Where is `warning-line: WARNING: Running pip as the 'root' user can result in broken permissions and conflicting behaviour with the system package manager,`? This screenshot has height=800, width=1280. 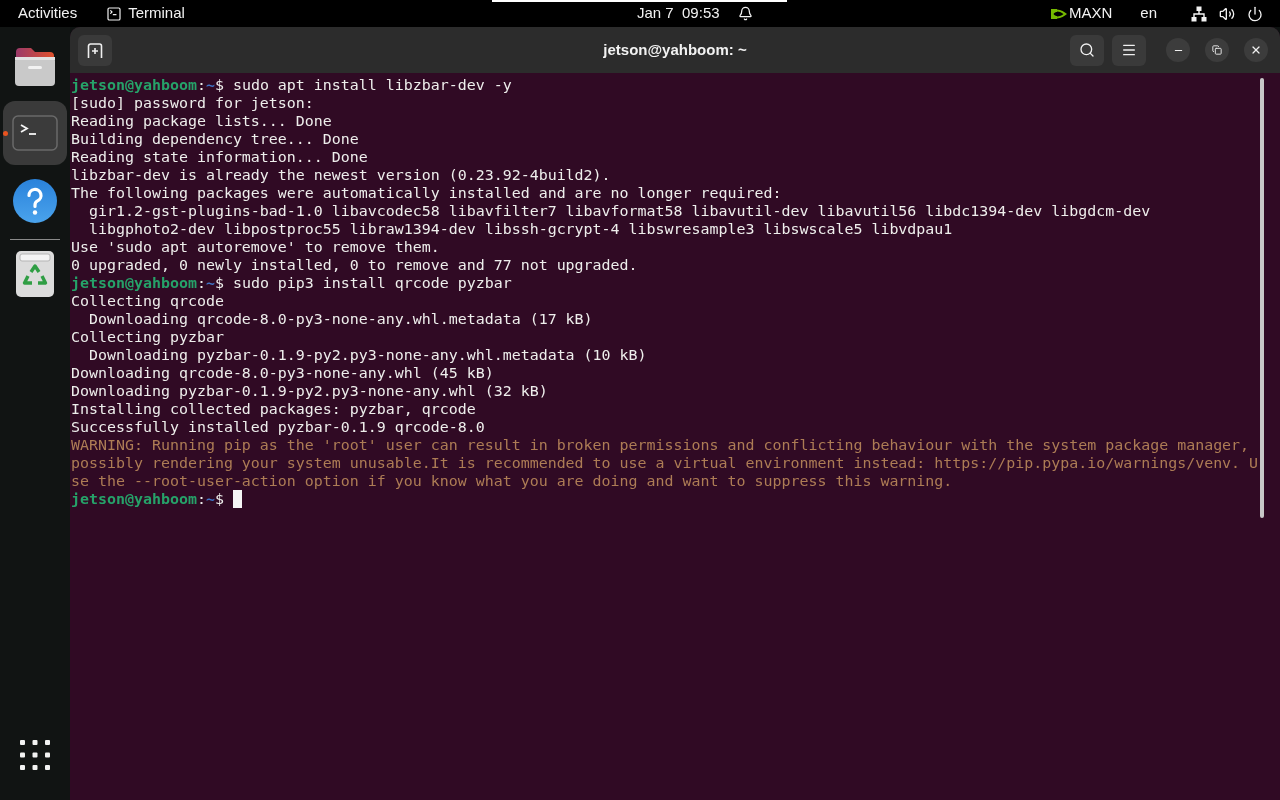 warning-line: WARNING: Running pip as the 'root' user can result in broken permissions and conflicting behaviour with the system package manager, is located at coordinates (660, 445).